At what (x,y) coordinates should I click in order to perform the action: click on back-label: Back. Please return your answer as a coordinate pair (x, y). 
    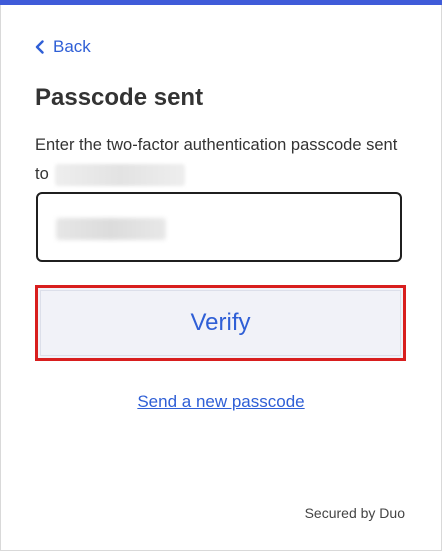
    Looking at the image, I should click on (72, 46).